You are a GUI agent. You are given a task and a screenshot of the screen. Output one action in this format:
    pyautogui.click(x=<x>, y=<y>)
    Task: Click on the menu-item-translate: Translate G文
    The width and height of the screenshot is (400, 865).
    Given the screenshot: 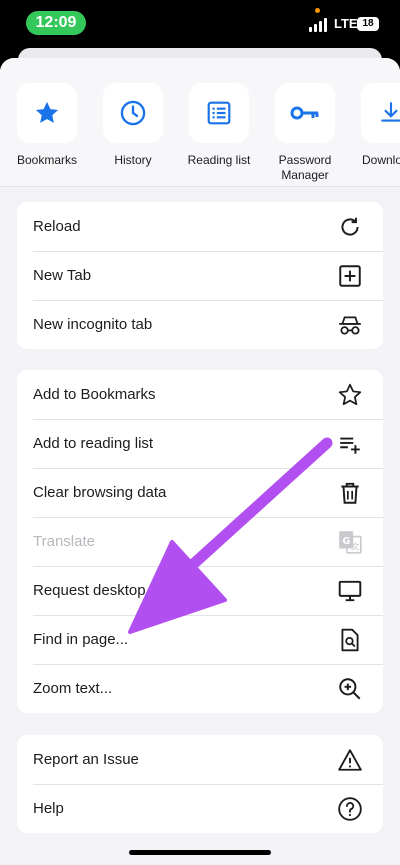 What is the action you would take?
    pyautogui.click(x=200, y=541)
    